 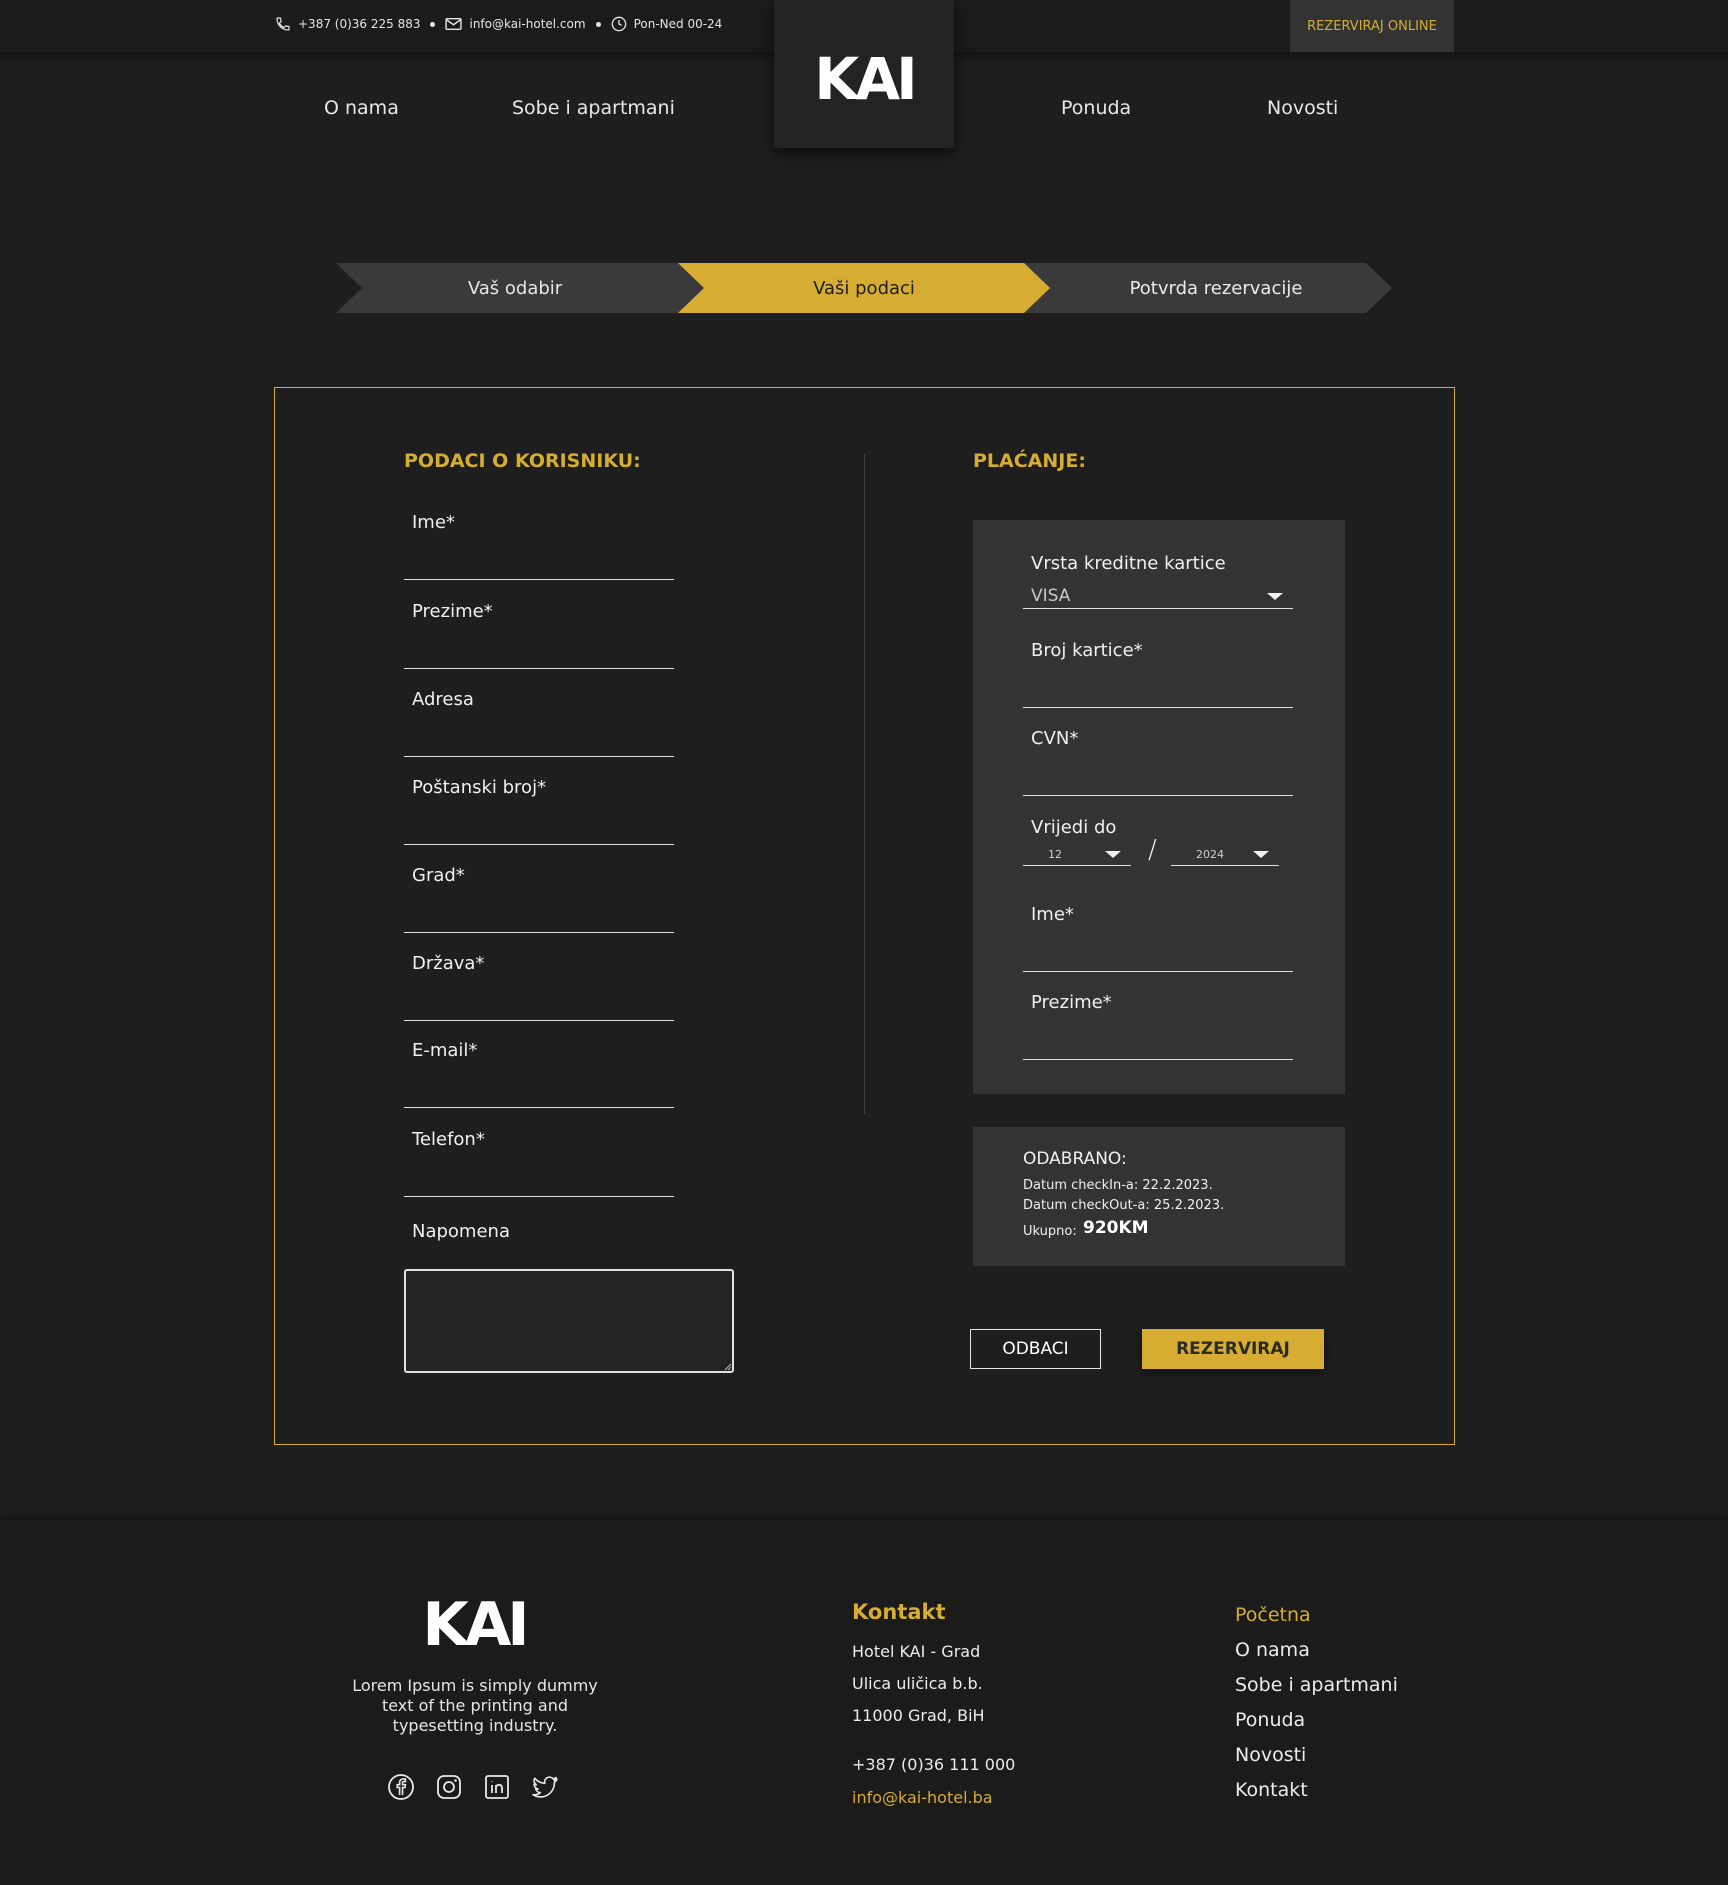 I want to click on footer-menu-pocetna: Početna, so click(x=1316, y=1621).